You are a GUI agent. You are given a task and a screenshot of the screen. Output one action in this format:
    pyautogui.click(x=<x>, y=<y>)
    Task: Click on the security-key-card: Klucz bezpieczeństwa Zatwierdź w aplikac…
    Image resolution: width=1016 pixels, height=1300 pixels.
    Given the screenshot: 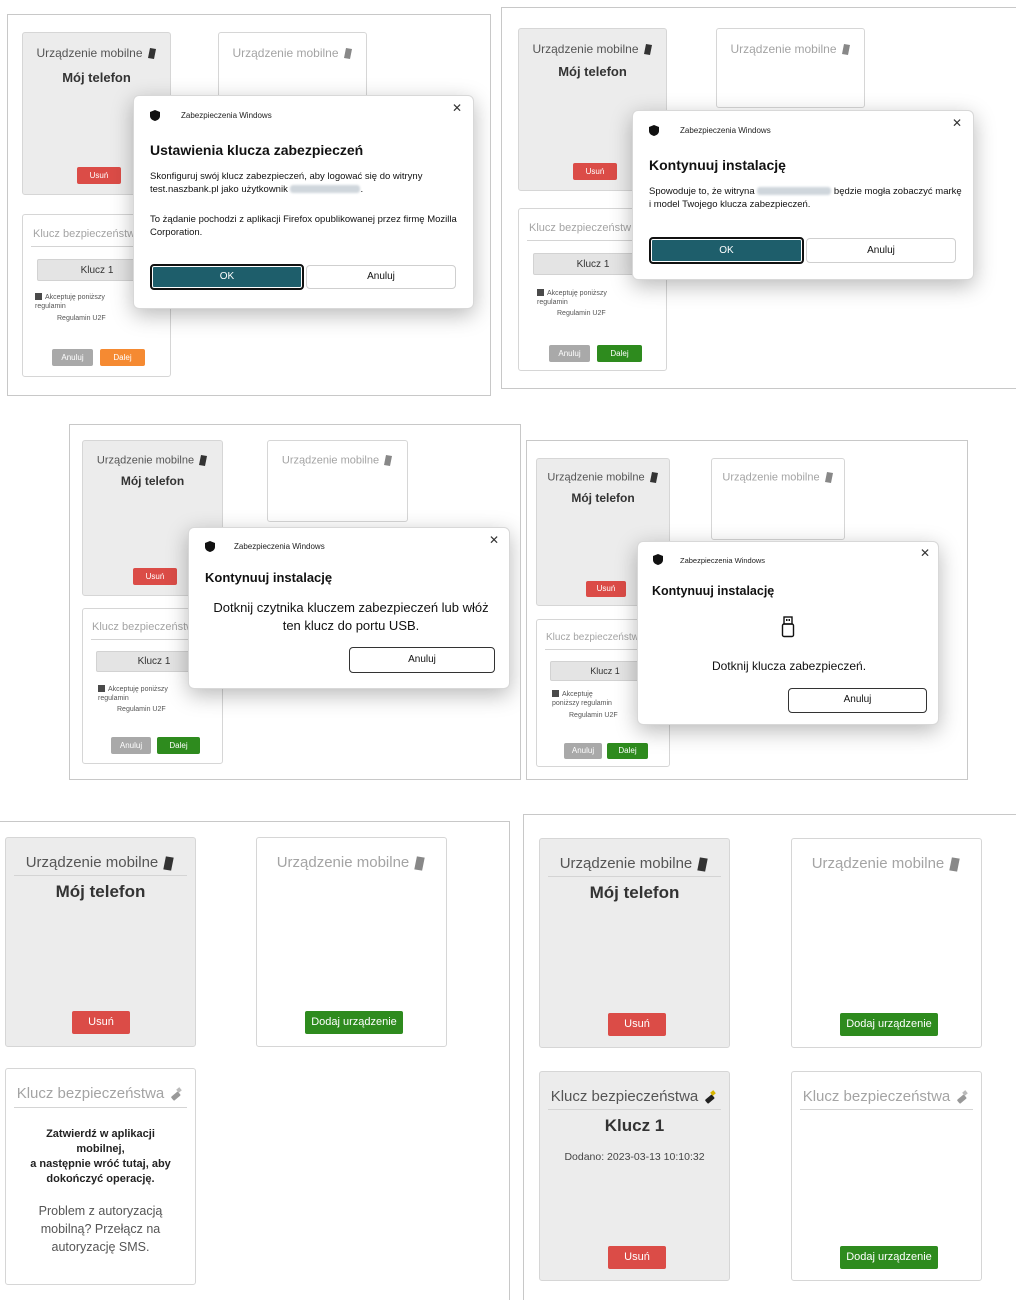 What is the action you would take?
    pyautogui.click(x=100, y=1176)
    